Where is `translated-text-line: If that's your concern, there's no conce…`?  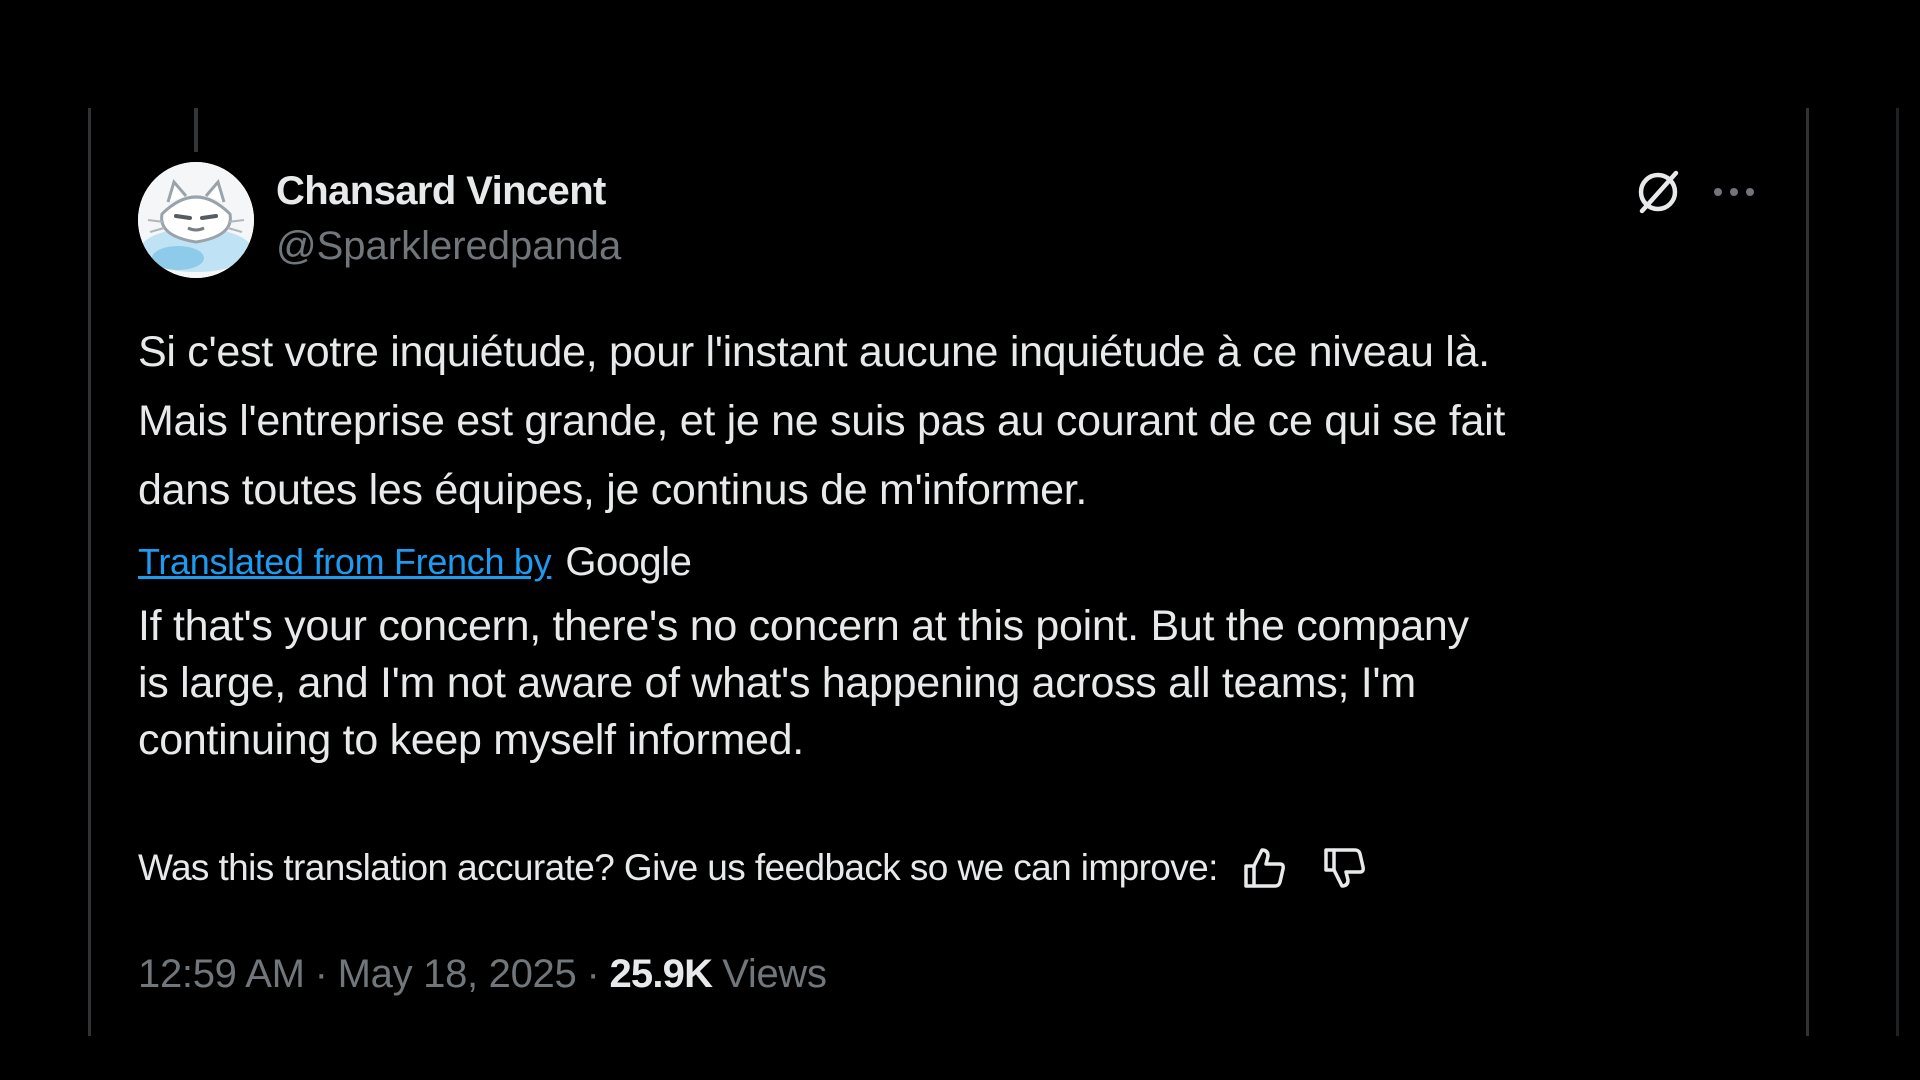 translated-text-line: If that's your concern, there's no conce… is located at coordinates (803, 626).